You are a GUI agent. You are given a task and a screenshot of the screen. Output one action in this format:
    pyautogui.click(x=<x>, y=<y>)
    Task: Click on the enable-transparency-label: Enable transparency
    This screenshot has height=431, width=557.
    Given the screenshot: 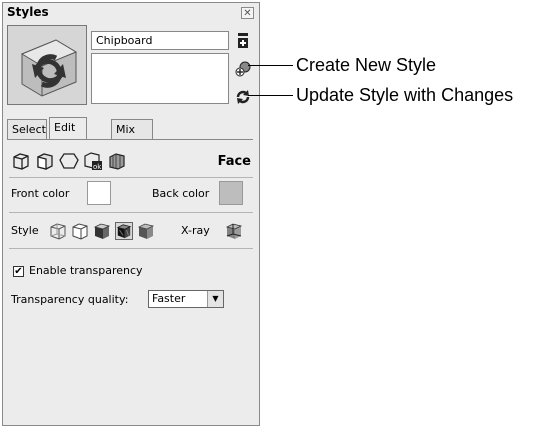 What is the action you would take?
    pyautogui.click(x=86, y=270)
    